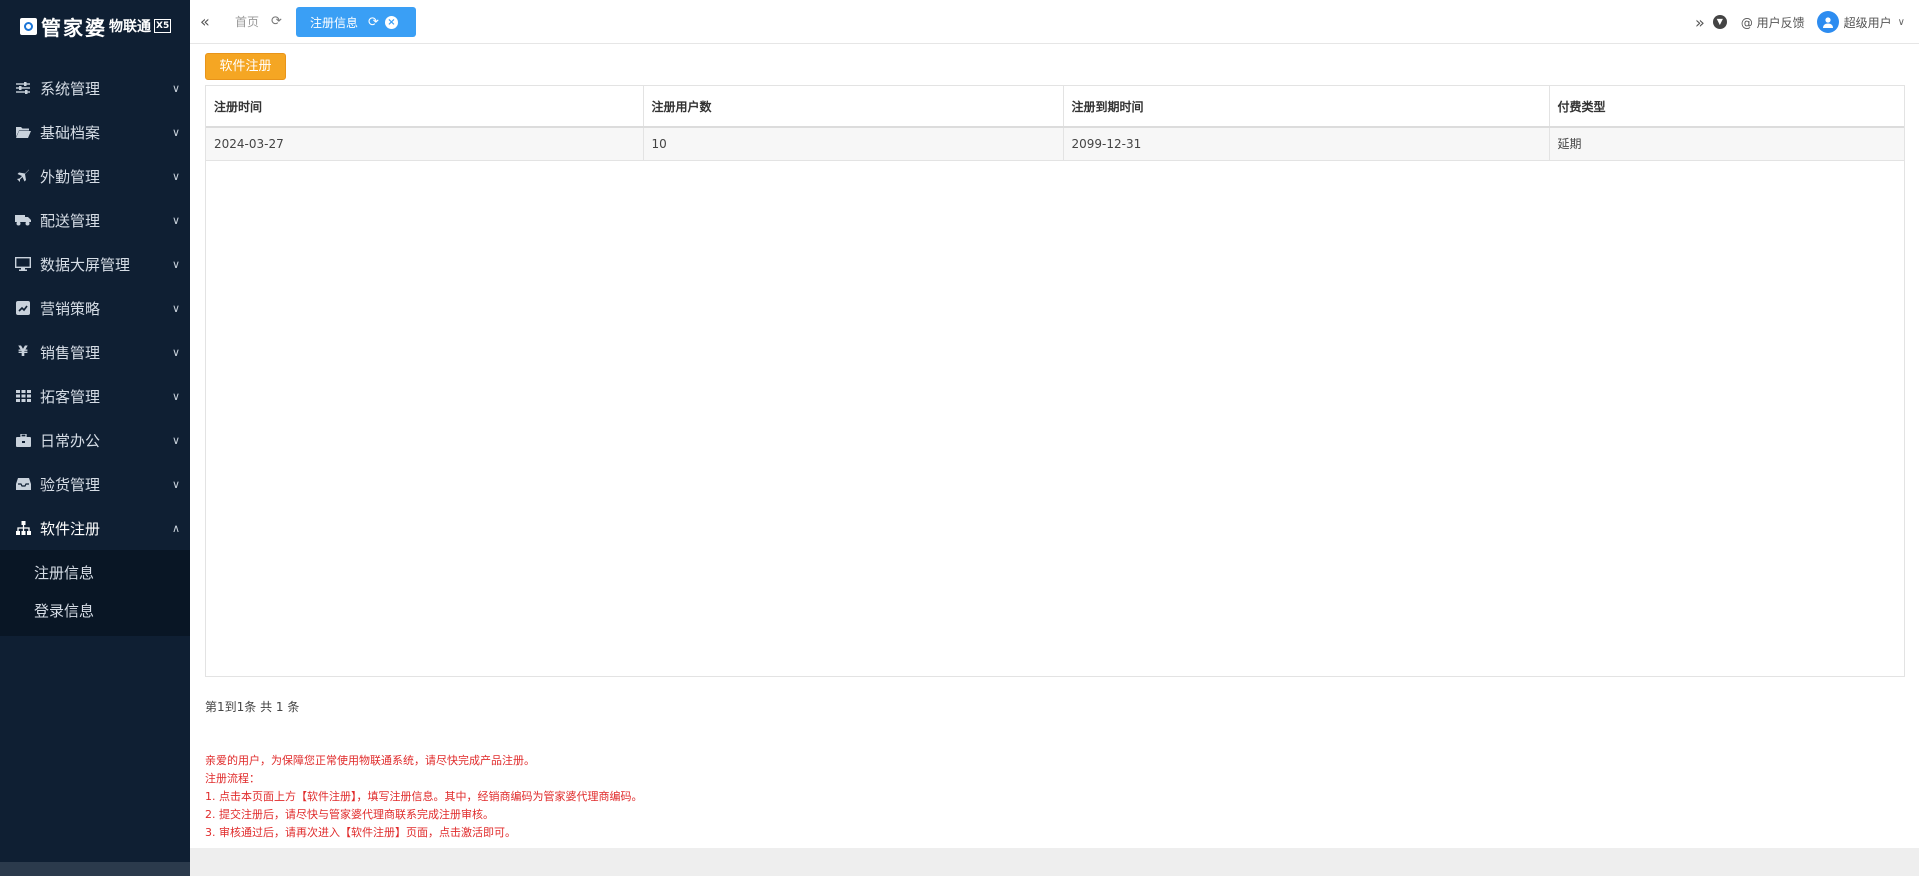  What do you see at coordinates (1726, 144) in the screenshot?
I see `table-cell: 延期` at bounding box center [1726, 144].